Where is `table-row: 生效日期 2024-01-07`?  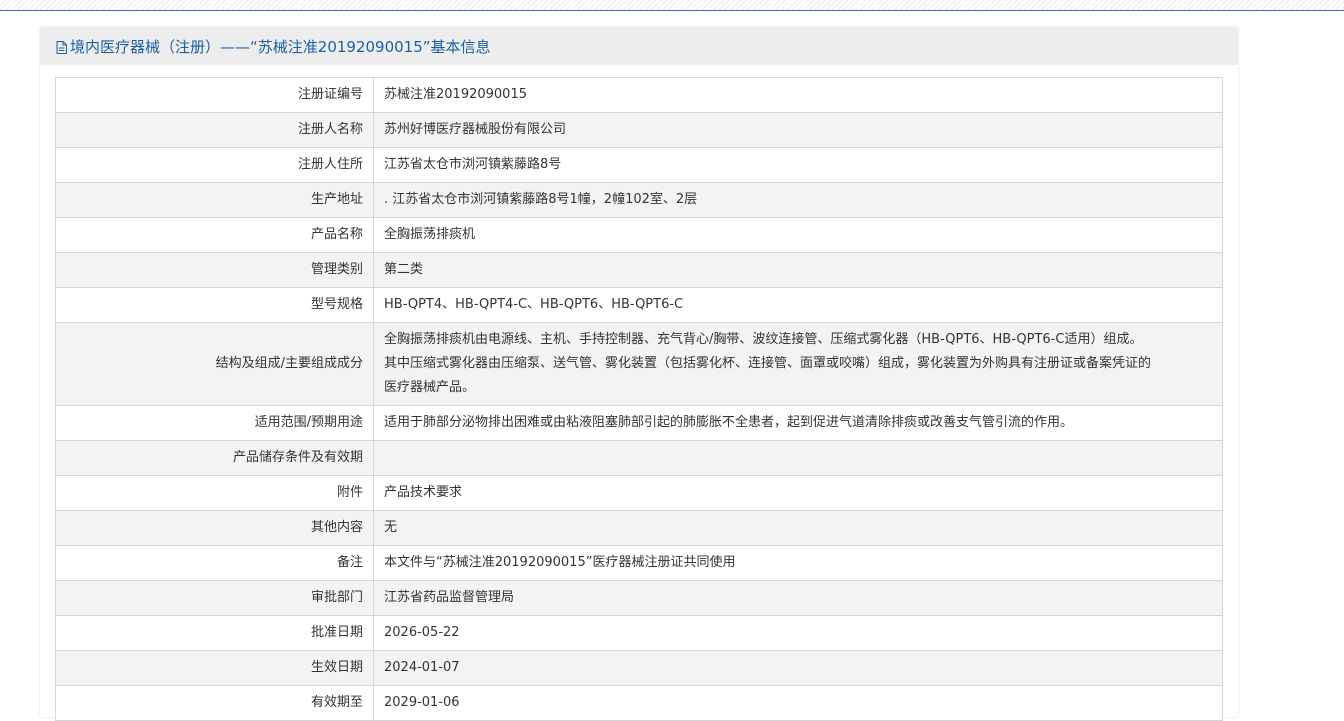
table-row: 生效日期 2024-01-07 is located at coordinates (639, 668).